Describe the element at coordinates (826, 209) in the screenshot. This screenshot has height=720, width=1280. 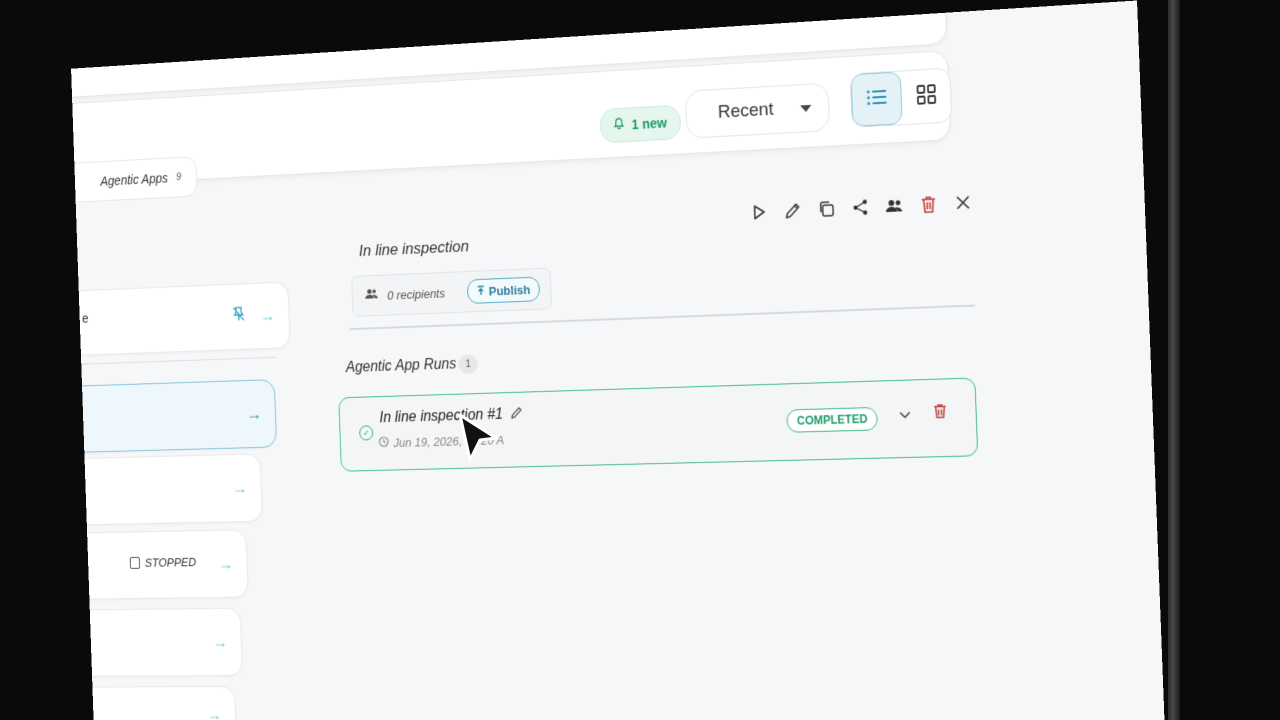
I see `copy-icon` at that location.